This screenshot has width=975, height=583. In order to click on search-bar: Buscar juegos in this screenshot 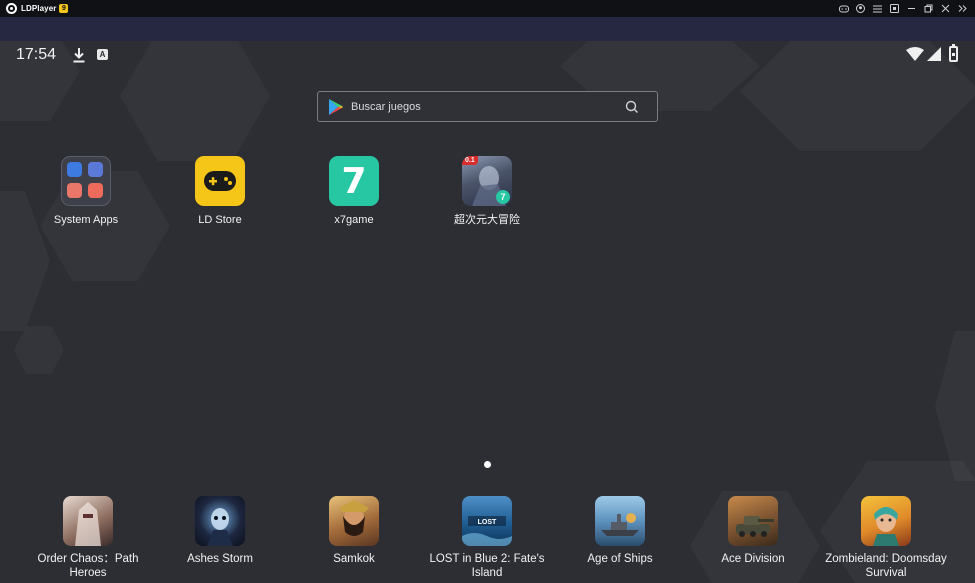, I will do `click(487, 106)`.